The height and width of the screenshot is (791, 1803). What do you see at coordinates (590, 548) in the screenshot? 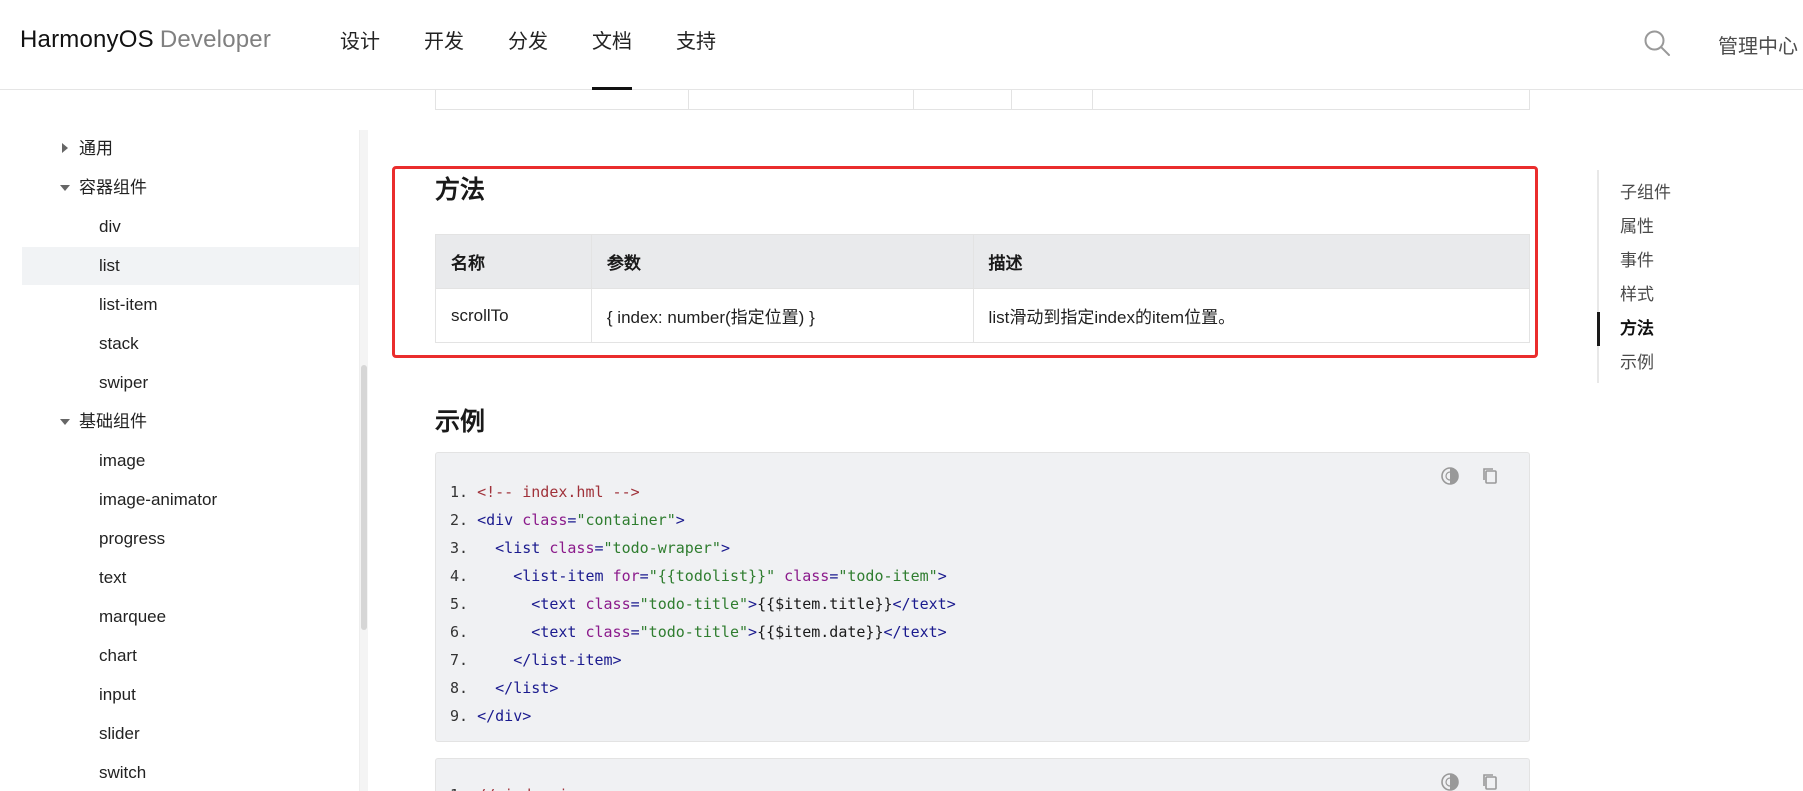
I see `code-line: 3. <list class="todo-wraper">` at bounding box center [590, 548].